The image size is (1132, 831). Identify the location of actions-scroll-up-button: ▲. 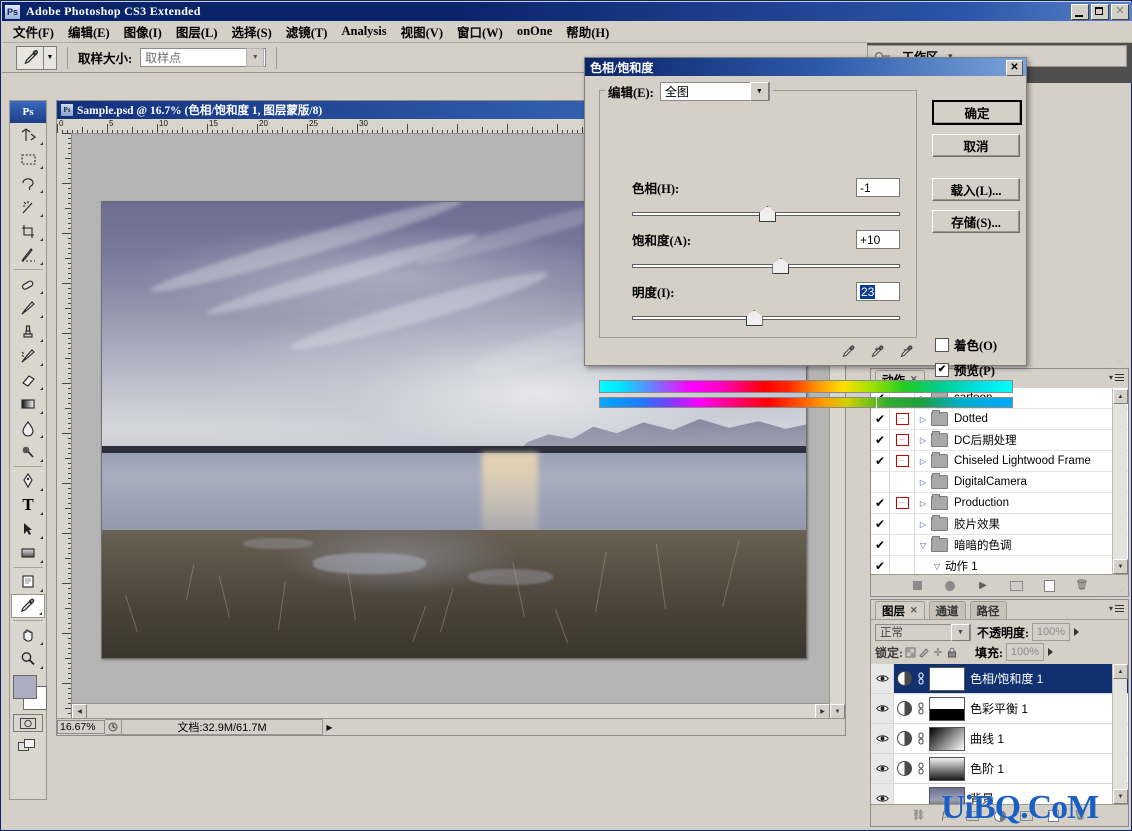
(1120, 396).